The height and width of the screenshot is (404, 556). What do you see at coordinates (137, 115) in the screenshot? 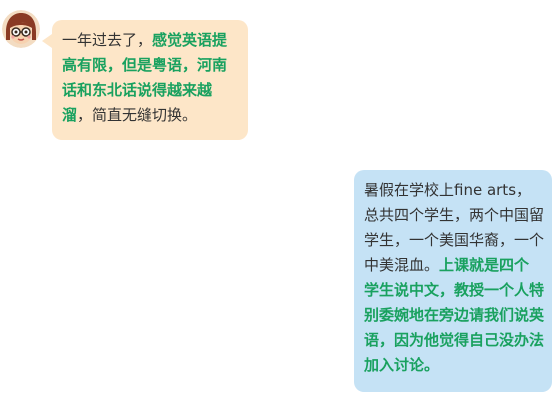
I see `message-text: ，简直无缝切换。` at bounding box center [137, 115].